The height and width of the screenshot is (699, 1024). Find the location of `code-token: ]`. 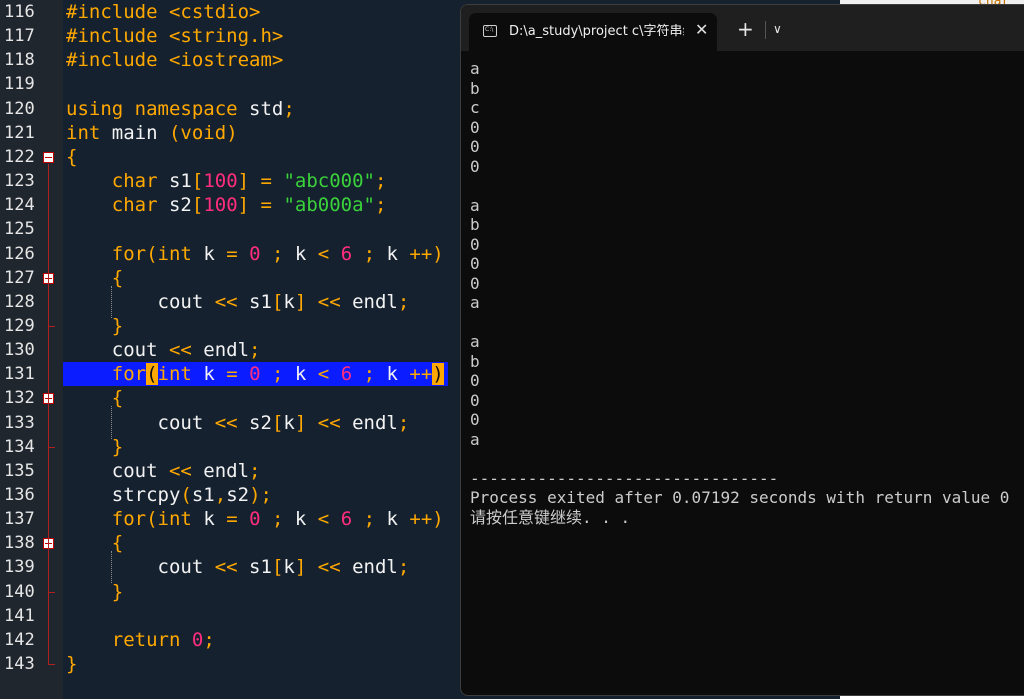

code-token: ] is located at coordinates (300, 567).